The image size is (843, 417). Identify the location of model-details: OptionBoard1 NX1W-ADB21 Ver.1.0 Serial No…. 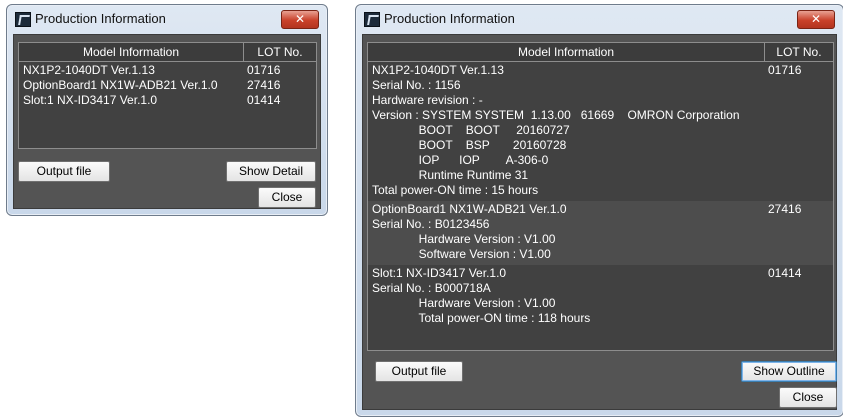
(469, 232).